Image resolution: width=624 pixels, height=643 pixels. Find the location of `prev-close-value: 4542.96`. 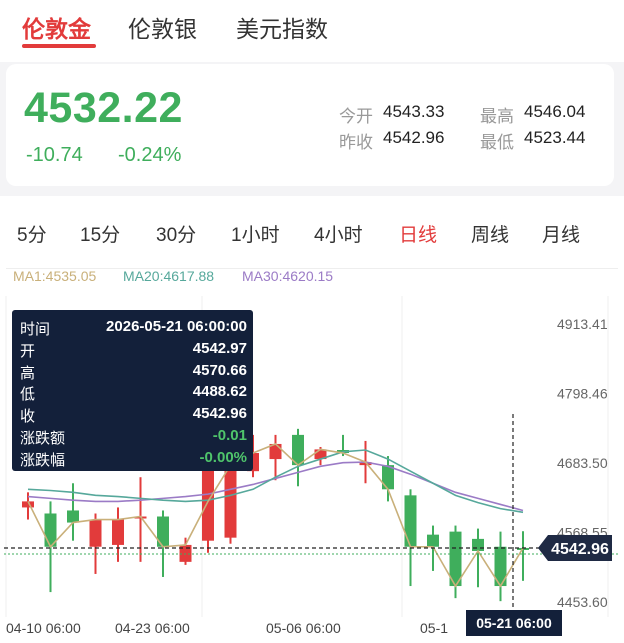

prev-close-value: 4542.96 is located at coordinates (414, 137).